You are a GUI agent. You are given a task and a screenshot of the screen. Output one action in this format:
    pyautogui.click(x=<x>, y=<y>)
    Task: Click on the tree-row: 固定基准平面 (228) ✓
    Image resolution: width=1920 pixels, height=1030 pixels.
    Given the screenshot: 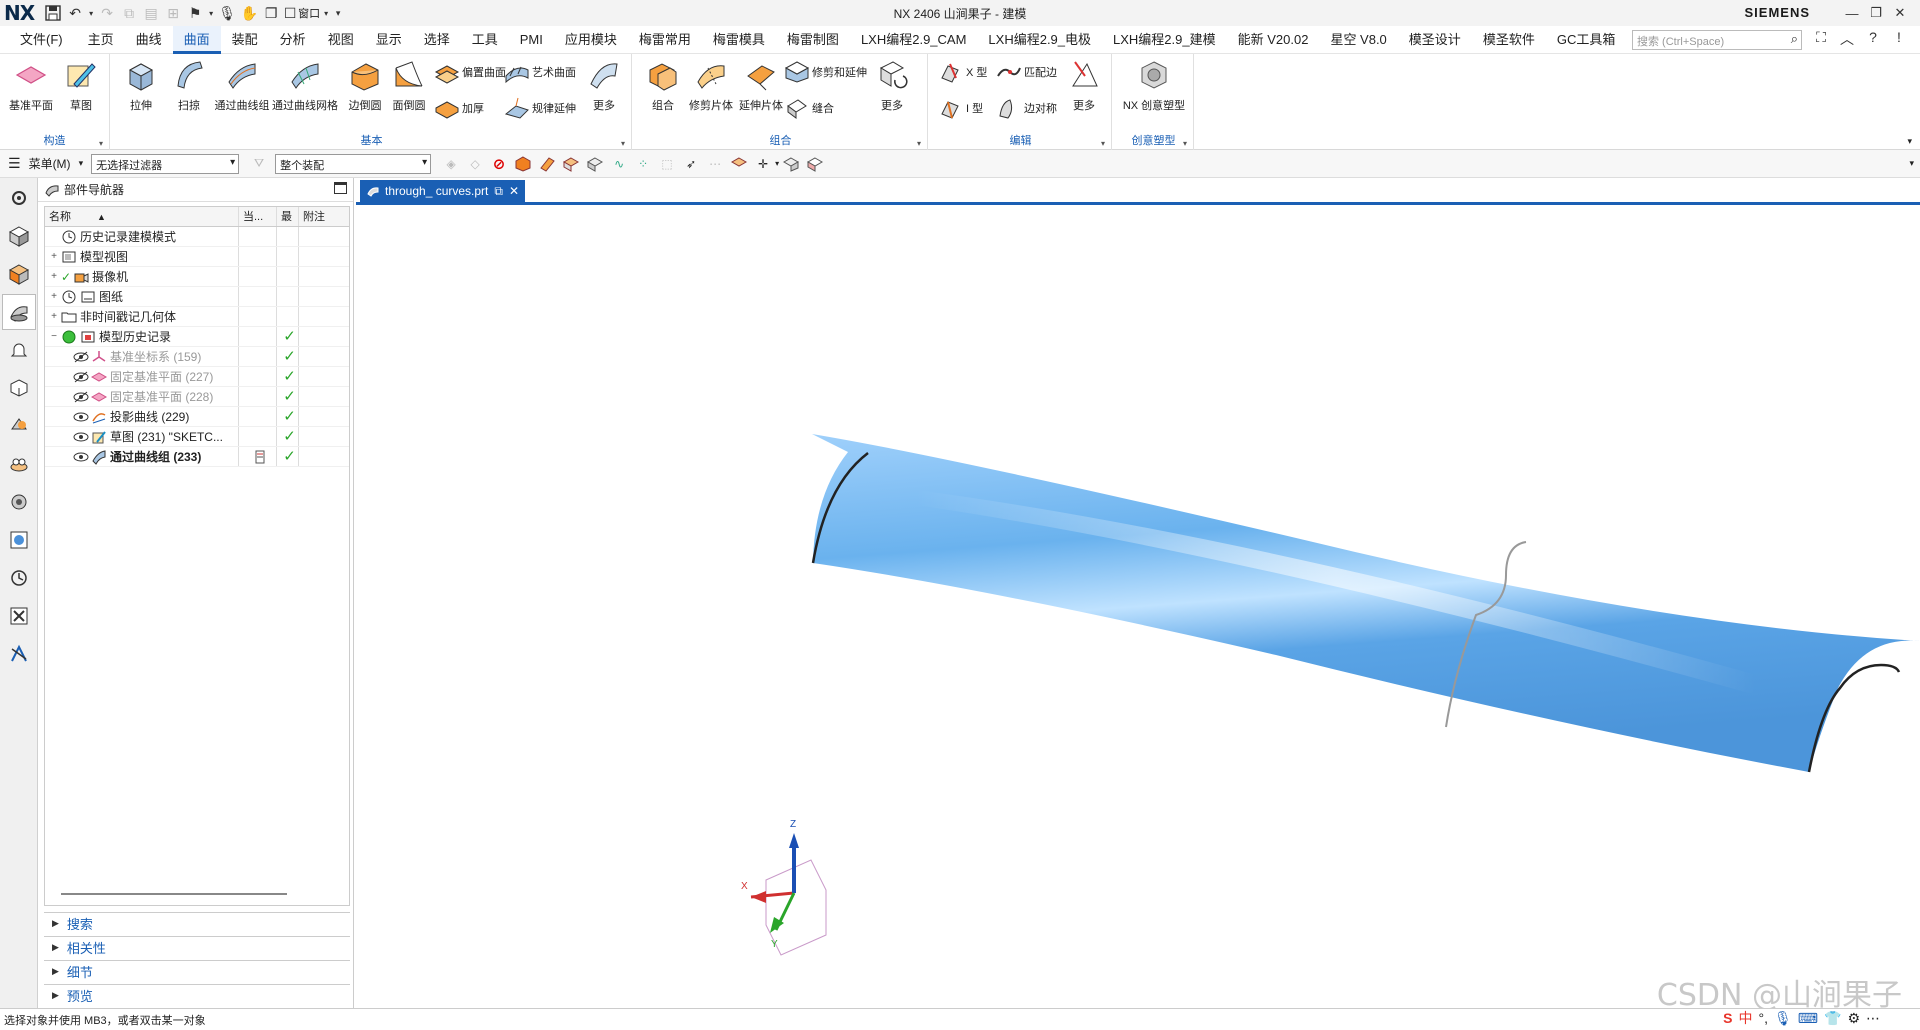 What is the action you would take?
    pyautogui.click(x=197, y=397)
    